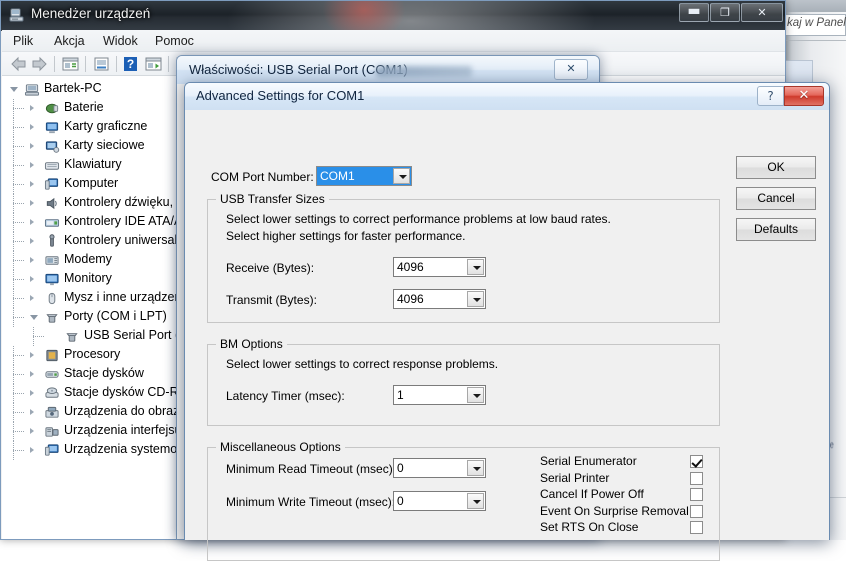 Image resolution: width=846 pixels, height=561 pixels. I want to click on receive-bytes-value: 4096, so click(410, 267).